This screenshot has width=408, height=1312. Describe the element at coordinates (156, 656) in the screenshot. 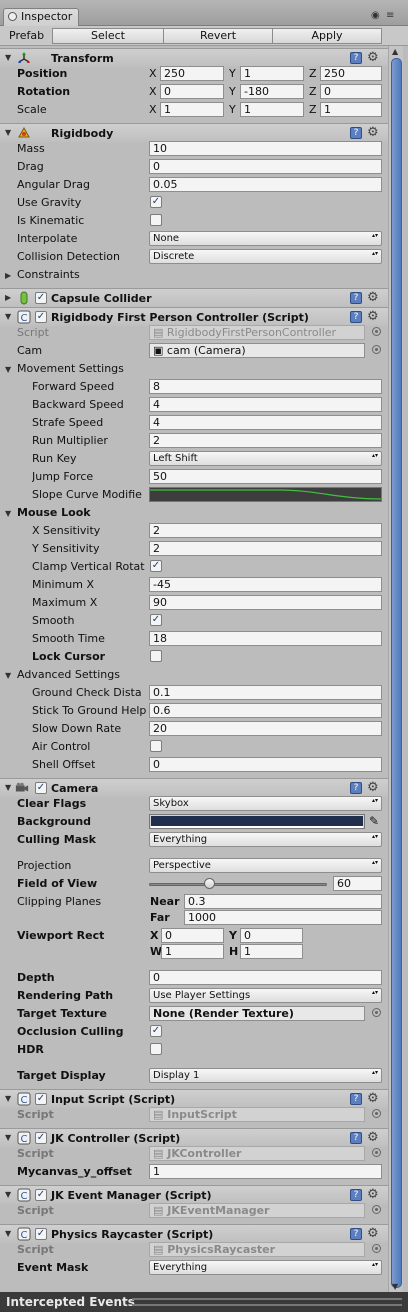

I see `lock-cursor-checkbox` at that location.